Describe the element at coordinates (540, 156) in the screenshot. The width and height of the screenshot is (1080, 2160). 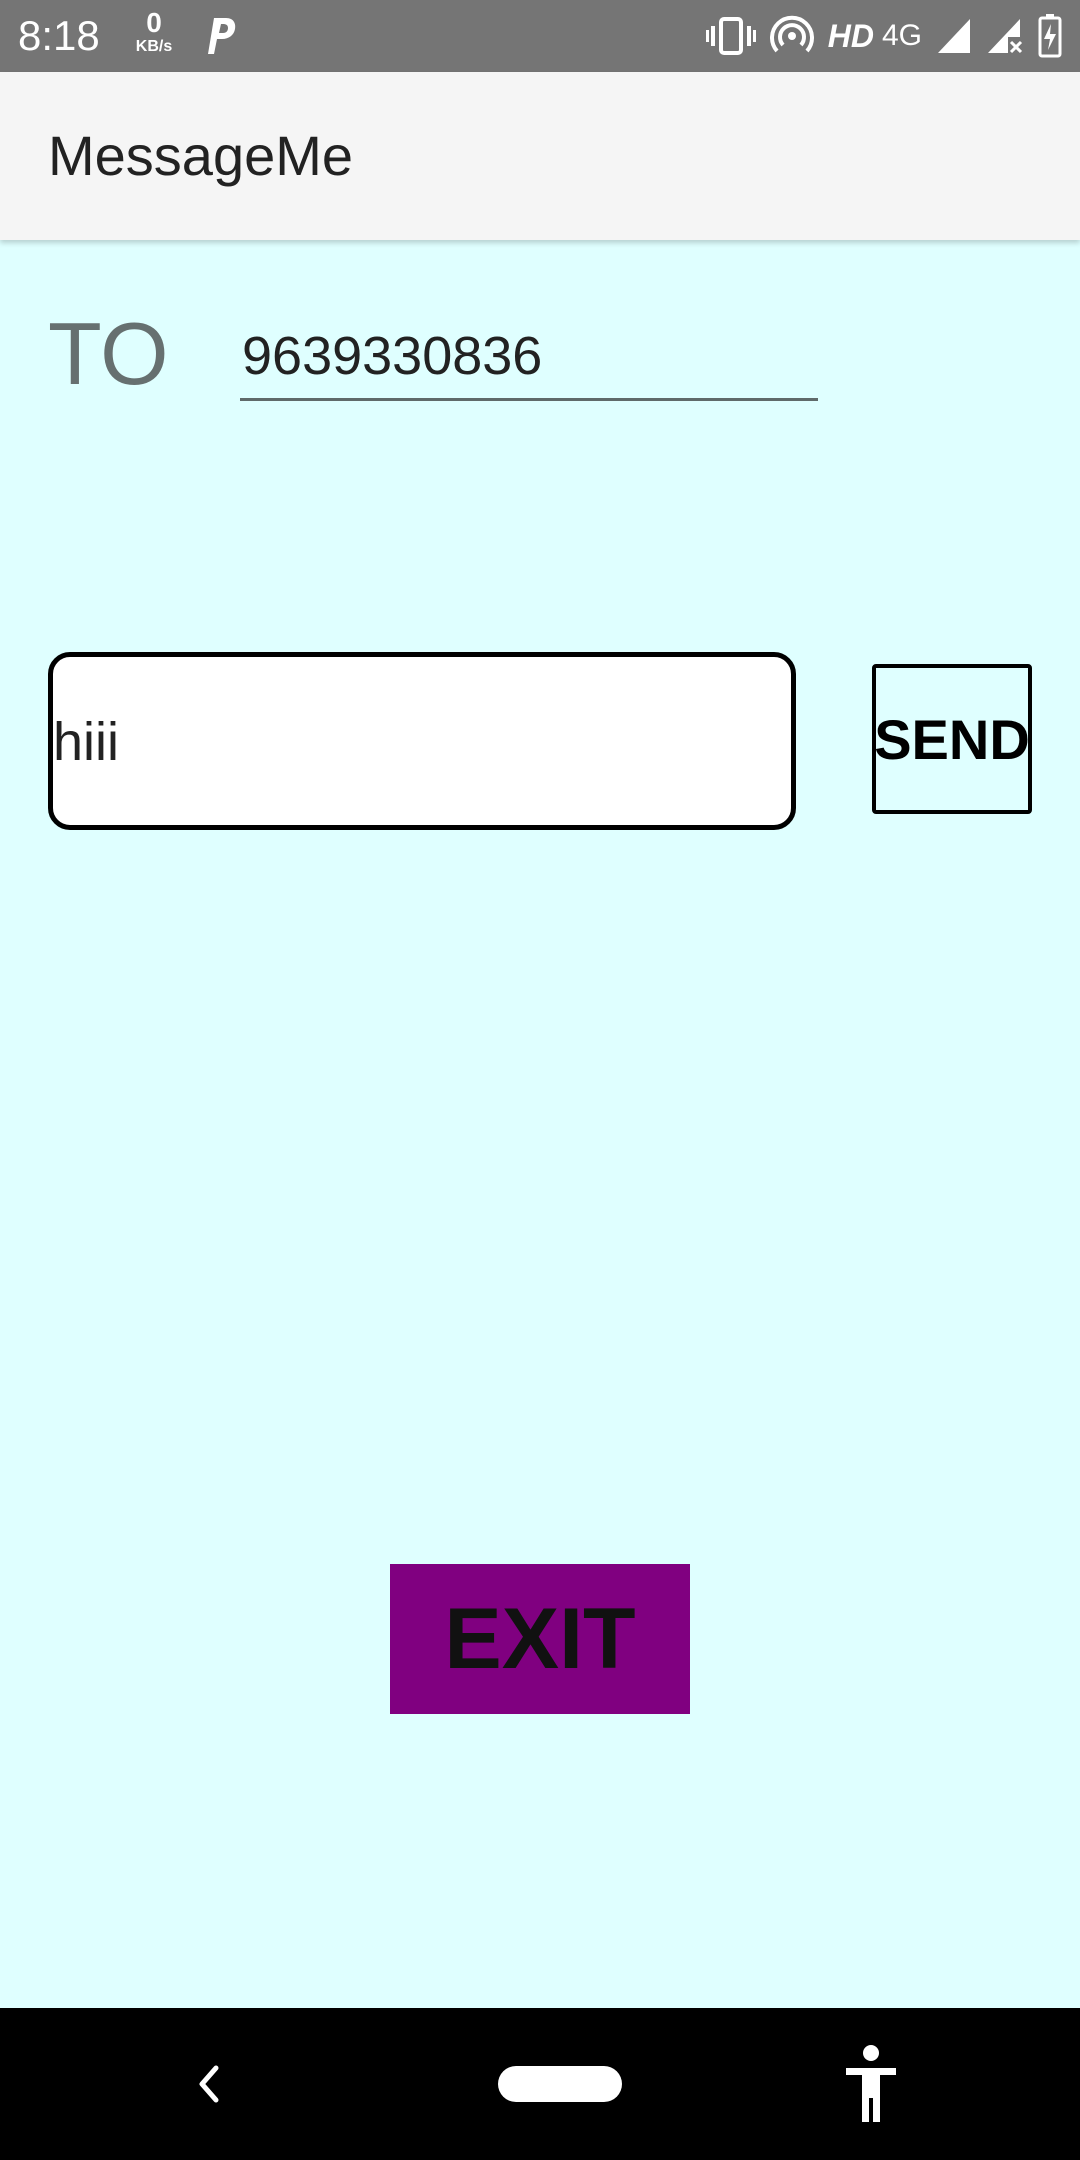
I see `app-bar: MessageMe` at that location.